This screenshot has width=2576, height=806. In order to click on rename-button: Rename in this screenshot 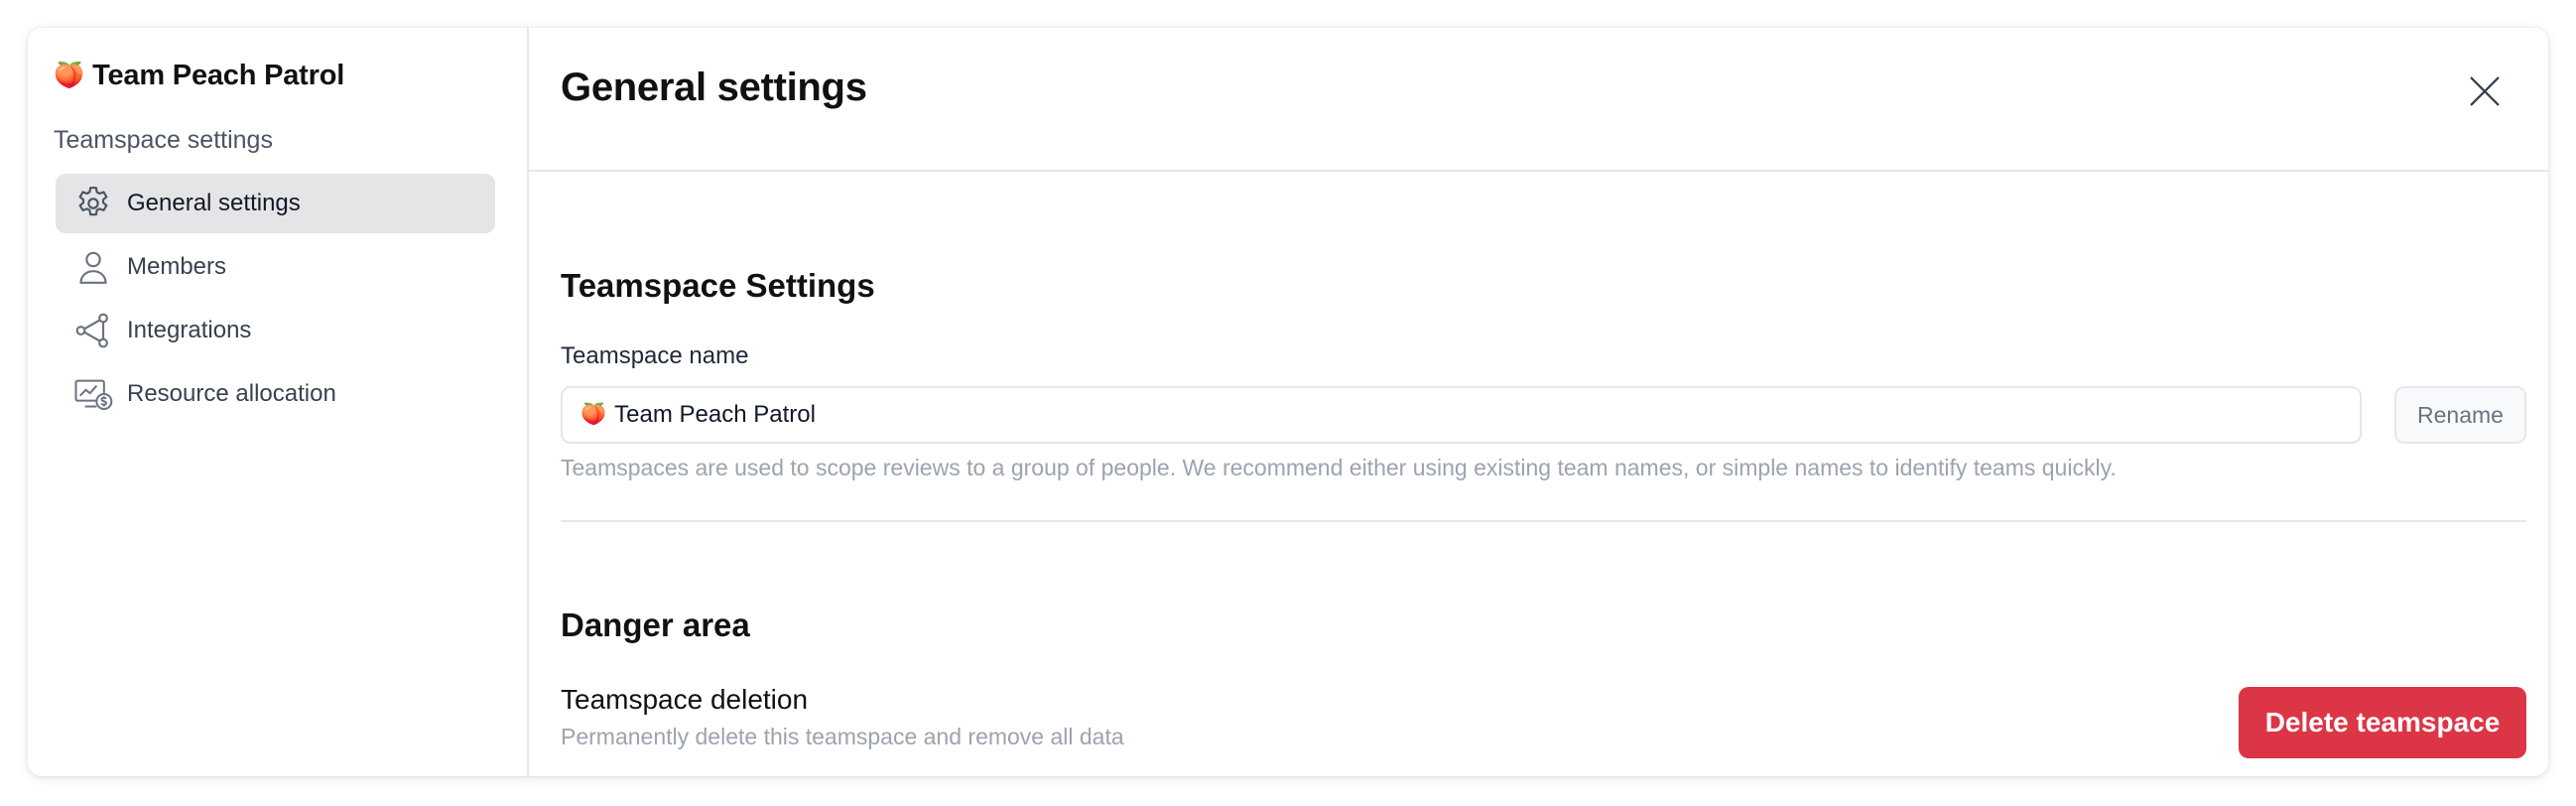, I will do `click(2460, 415)`.